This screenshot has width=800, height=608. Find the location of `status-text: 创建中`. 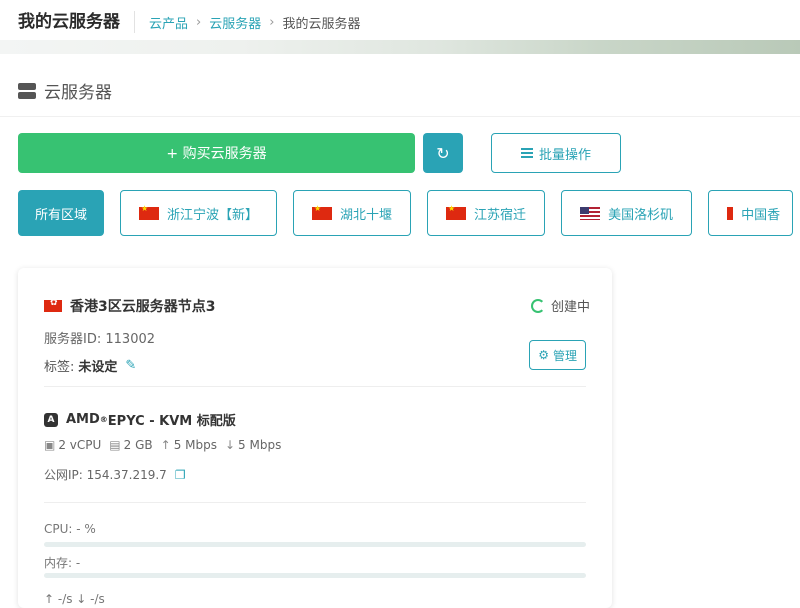

status-text: 创建中 is located at coordinates (570, 307).